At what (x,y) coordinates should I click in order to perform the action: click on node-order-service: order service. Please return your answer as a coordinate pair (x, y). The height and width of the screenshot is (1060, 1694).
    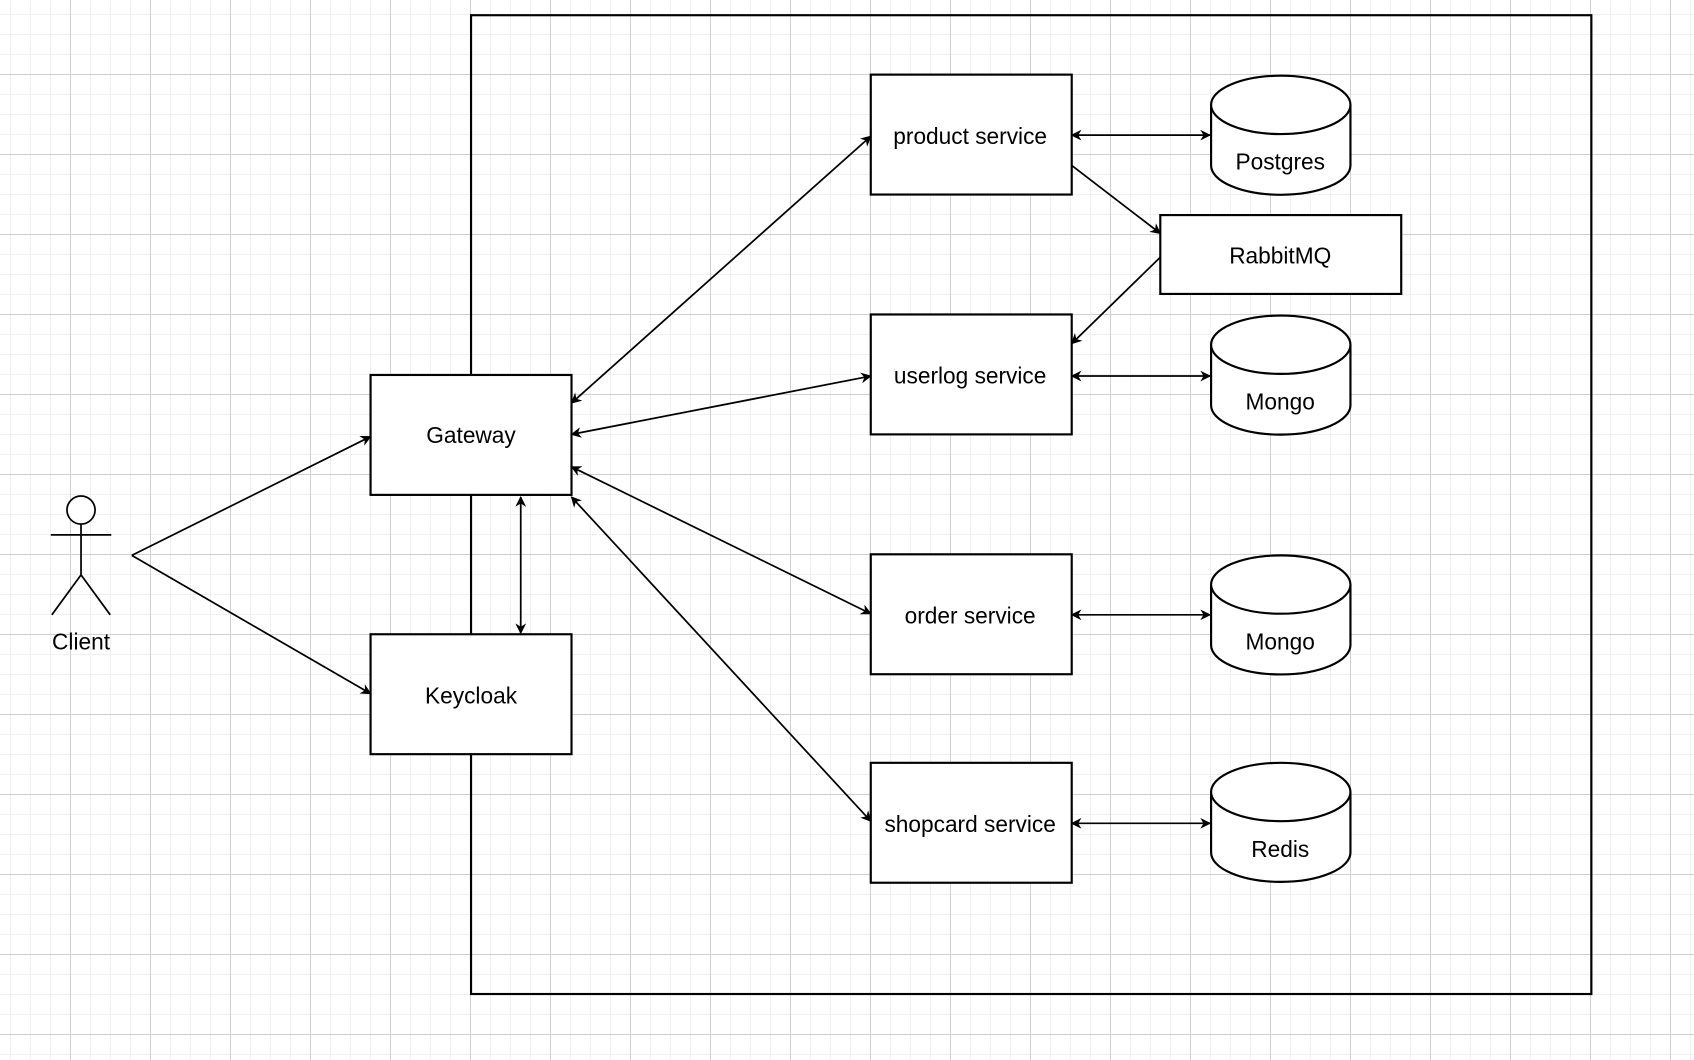
    Looking at the image, I should click on (971, 614).